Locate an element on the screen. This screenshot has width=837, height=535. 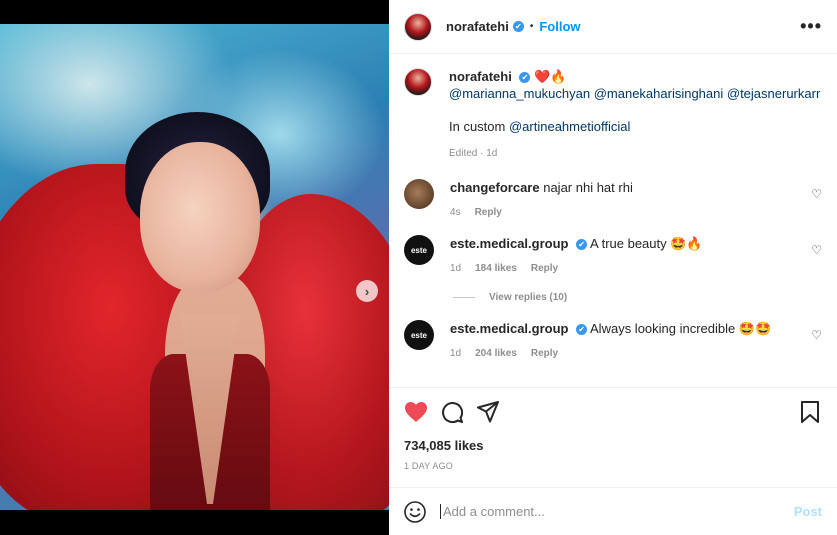
comment-time: 4s is located at coordinates (455, 212).